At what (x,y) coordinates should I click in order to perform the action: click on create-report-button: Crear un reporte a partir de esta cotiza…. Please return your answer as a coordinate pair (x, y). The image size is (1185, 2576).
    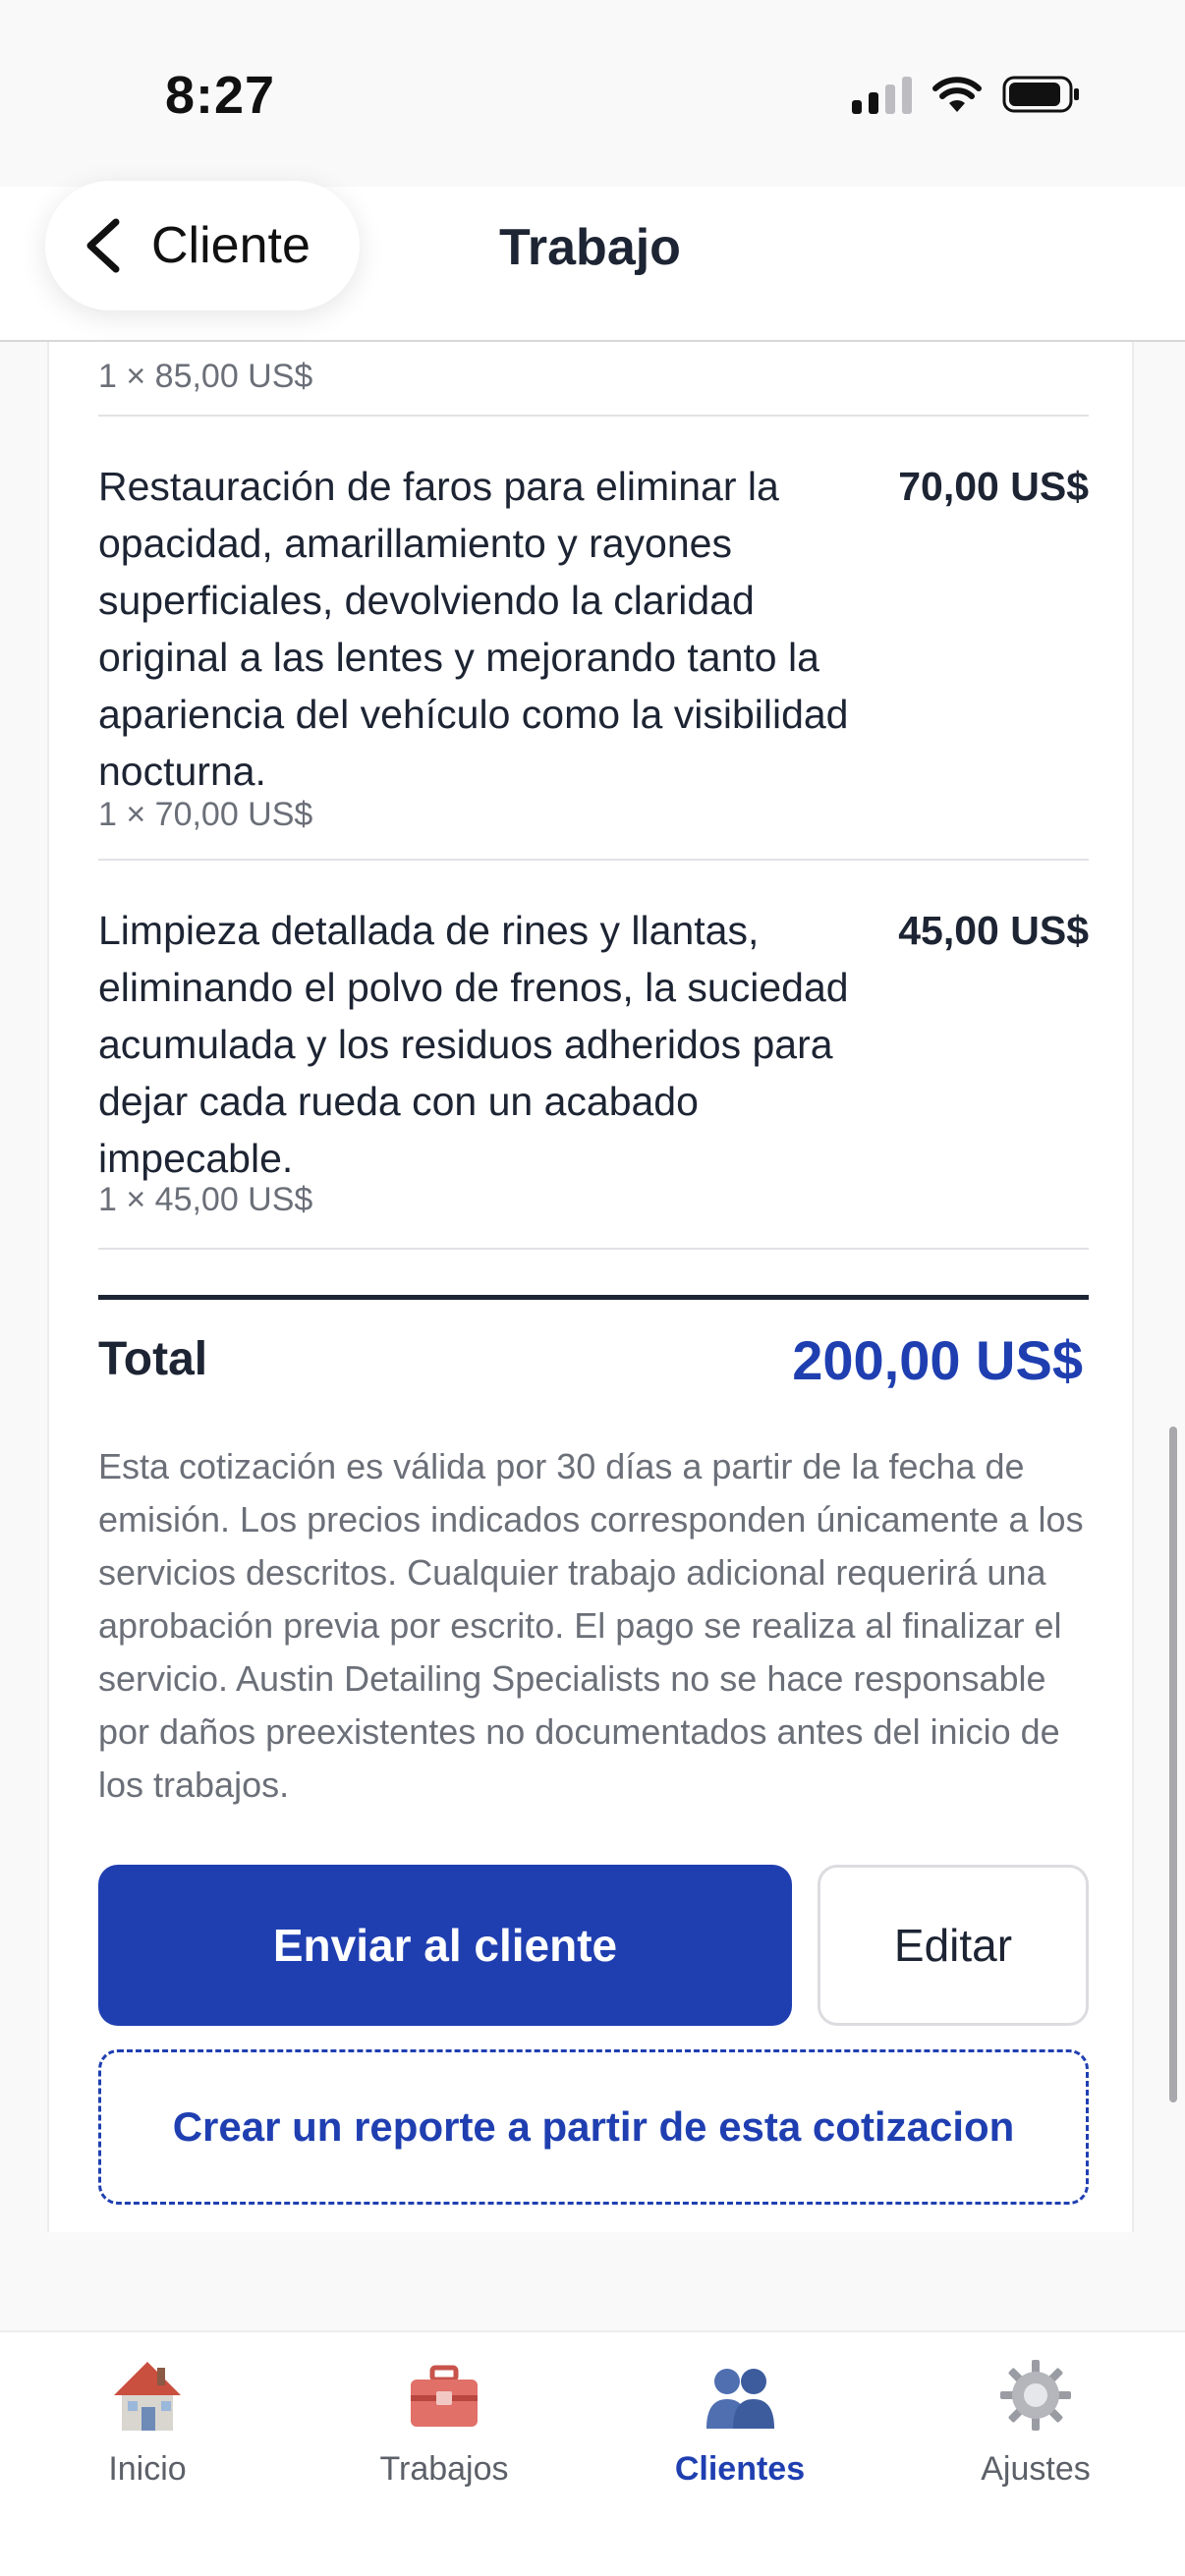
    Looking at the image, I should click on (594, 2127).